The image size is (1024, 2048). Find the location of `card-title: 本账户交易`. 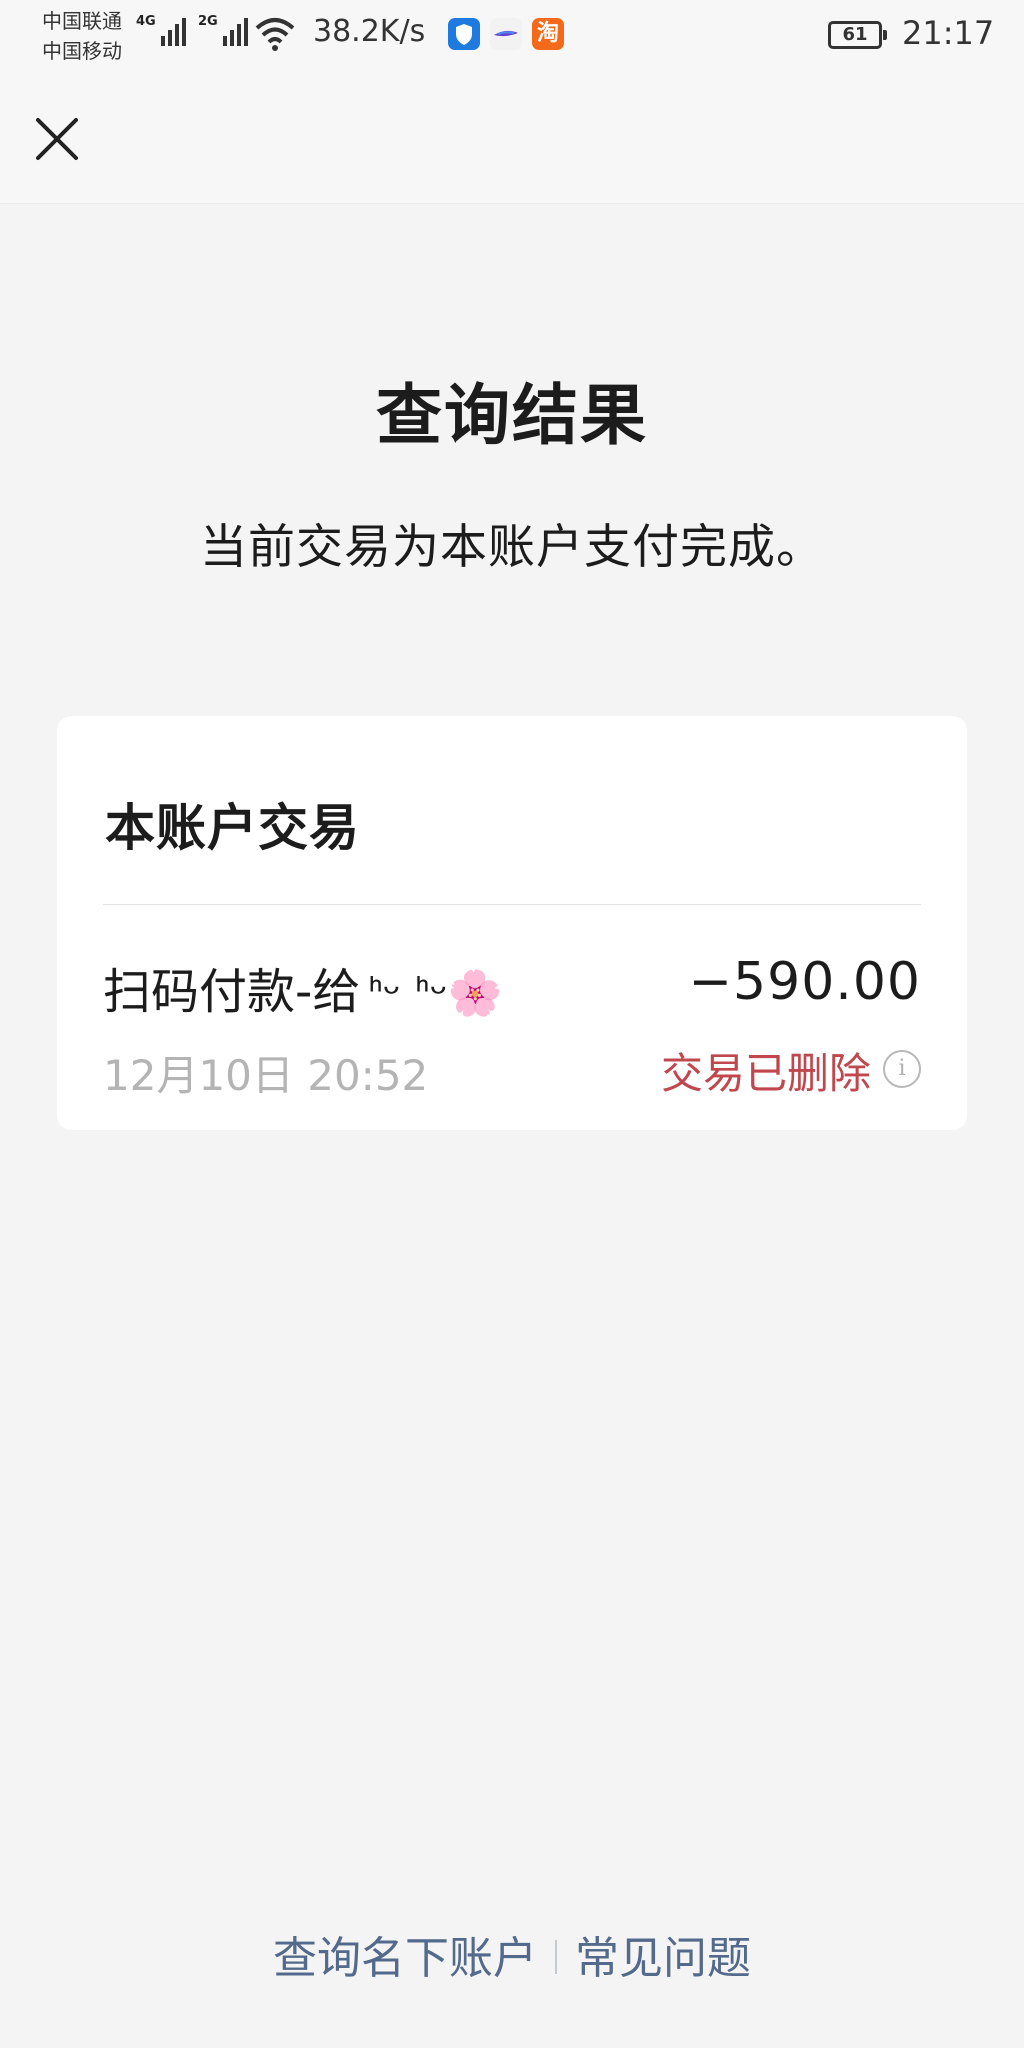

card-title: 本账户交易 is located at coordinates (232, 828).